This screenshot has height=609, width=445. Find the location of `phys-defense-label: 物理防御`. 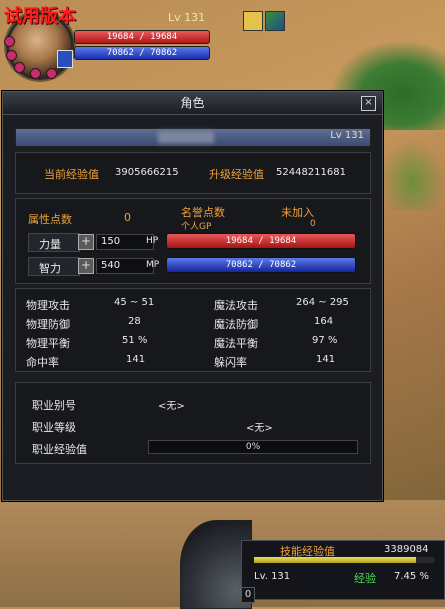

phys-defense-label: 物理防御 is located at coordinates (48, 324).